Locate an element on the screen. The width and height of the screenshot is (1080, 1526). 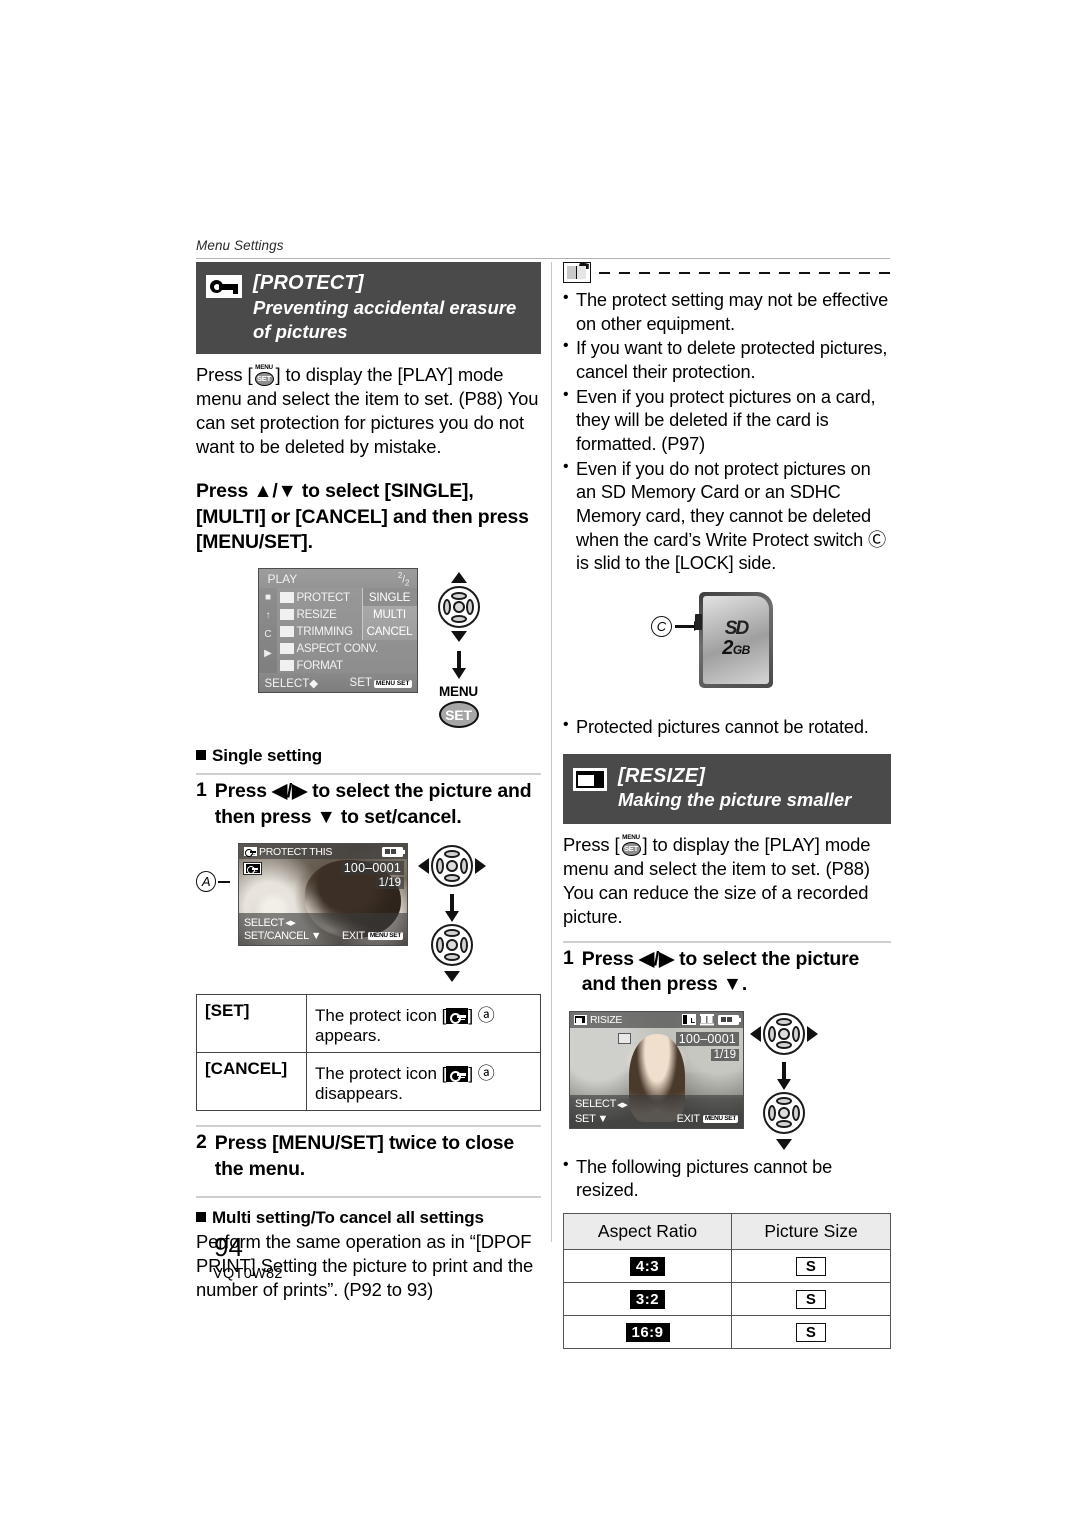
dashed-rule is located at coordinates (745, 272).